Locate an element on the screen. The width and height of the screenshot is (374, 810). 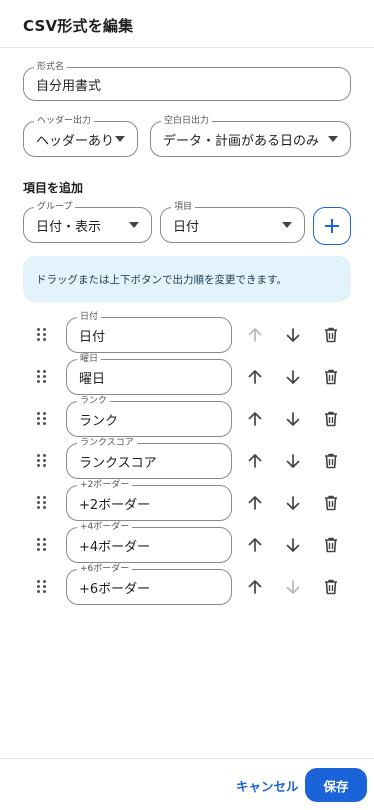
column-row: +2ボーダー +2ボーダー is located at coordinates (187, 500).